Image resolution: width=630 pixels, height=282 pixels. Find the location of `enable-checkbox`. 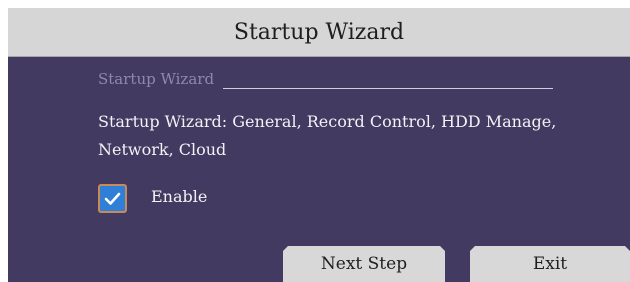

enable-checkbox is located at coordinates (112, 198).